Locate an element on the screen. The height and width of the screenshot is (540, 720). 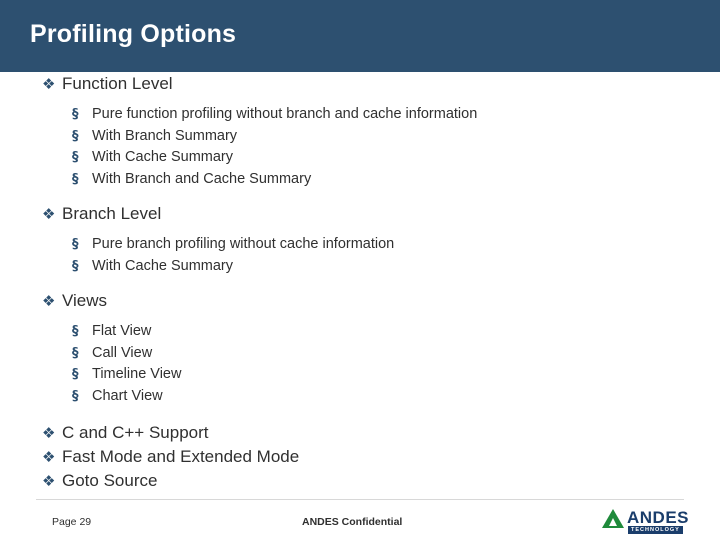
sub-bullet-label: Flat View is located at coordinates (122, 331).